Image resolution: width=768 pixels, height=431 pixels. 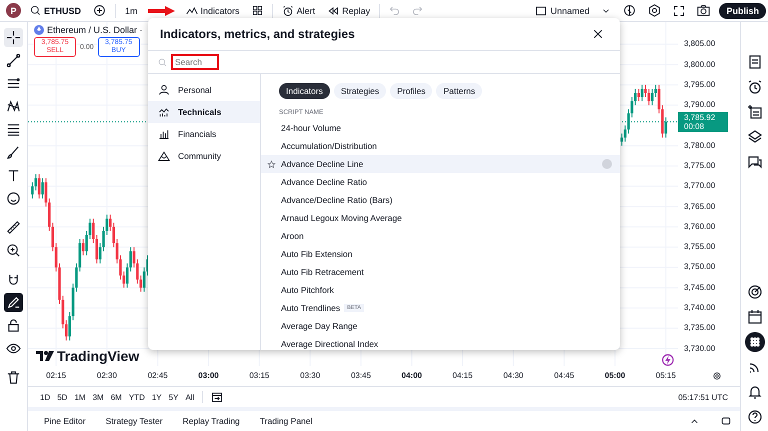 What do you see at coordinates (304, 91) in the screenshot?
I see `filter-chip: Indicators` at bounding box center [304, 91].